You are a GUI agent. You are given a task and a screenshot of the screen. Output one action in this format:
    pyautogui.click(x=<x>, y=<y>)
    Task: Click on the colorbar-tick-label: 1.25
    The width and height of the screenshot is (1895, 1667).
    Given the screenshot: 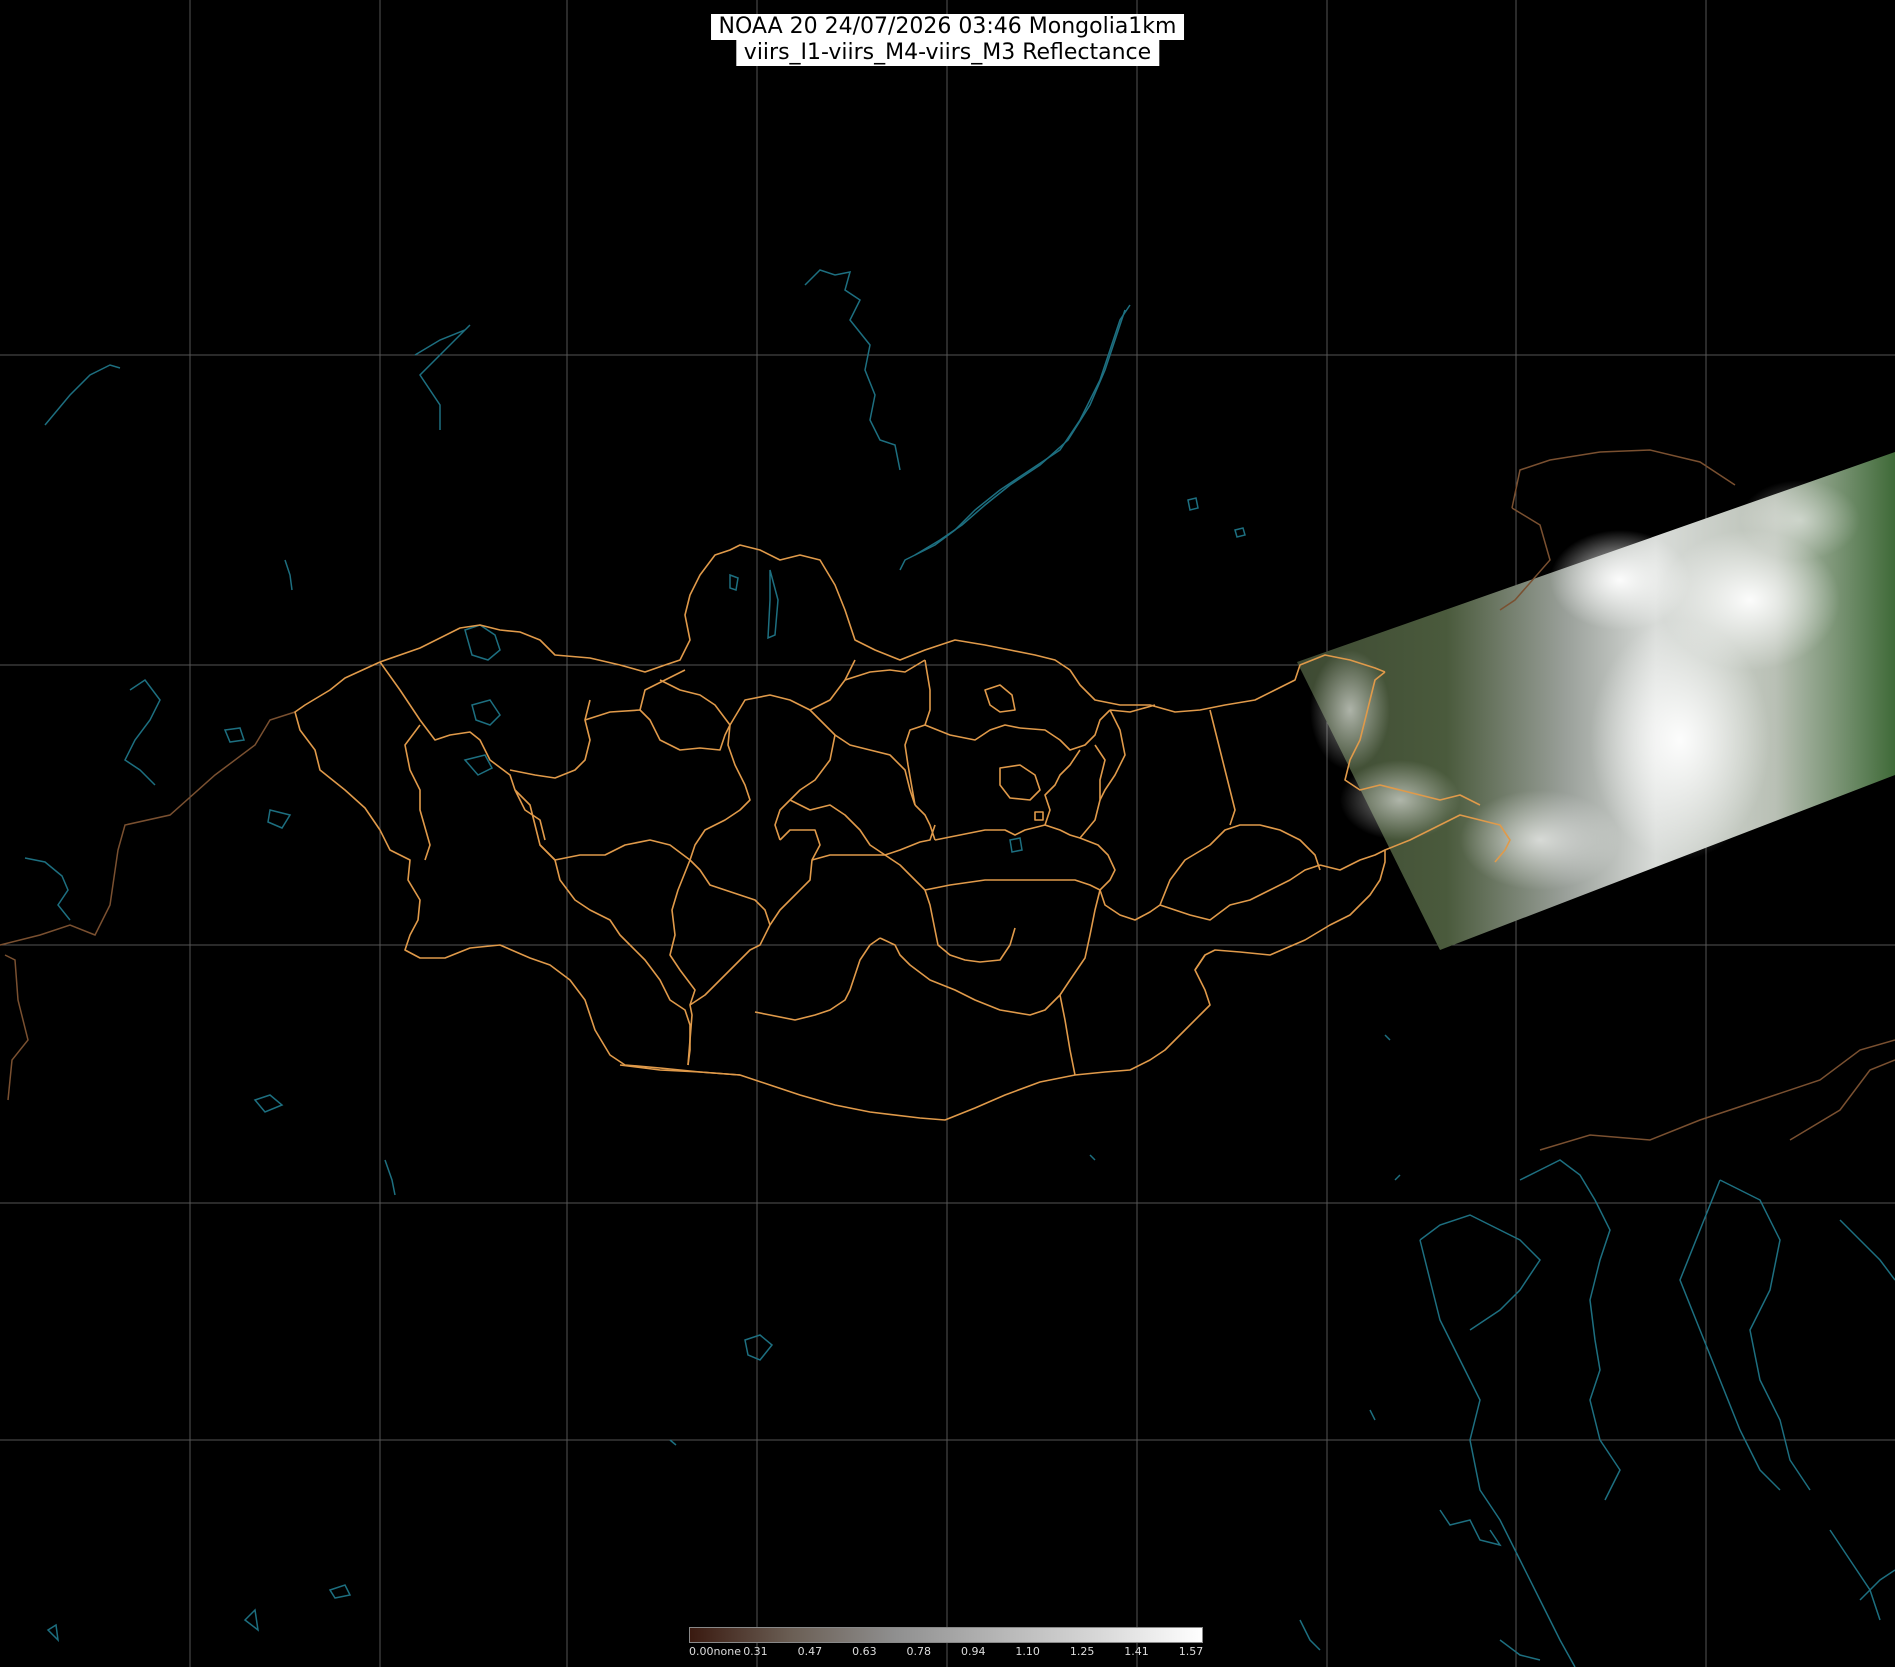 What is the action you would take?
    pyautogui.click(x=1082, y=1651)
    